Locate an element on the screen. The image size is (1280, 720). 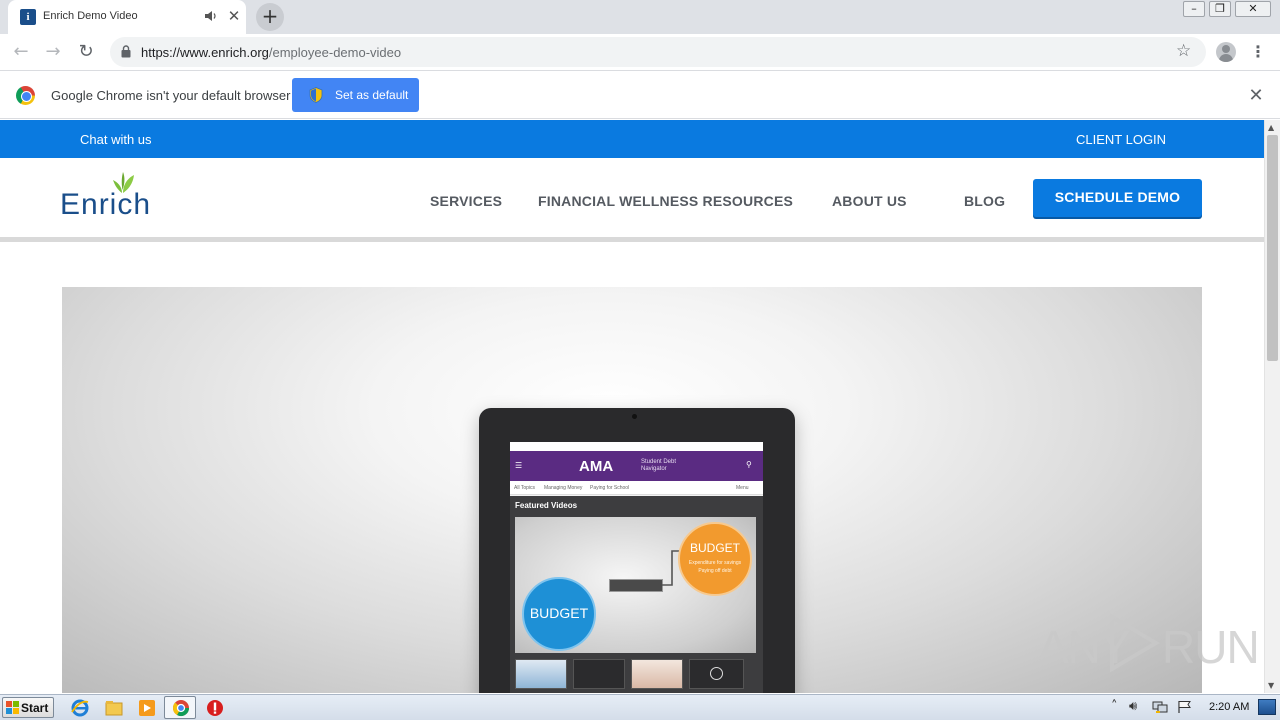
anyrun-watermark: ANY RUN is located at coordinates (1149, 641).